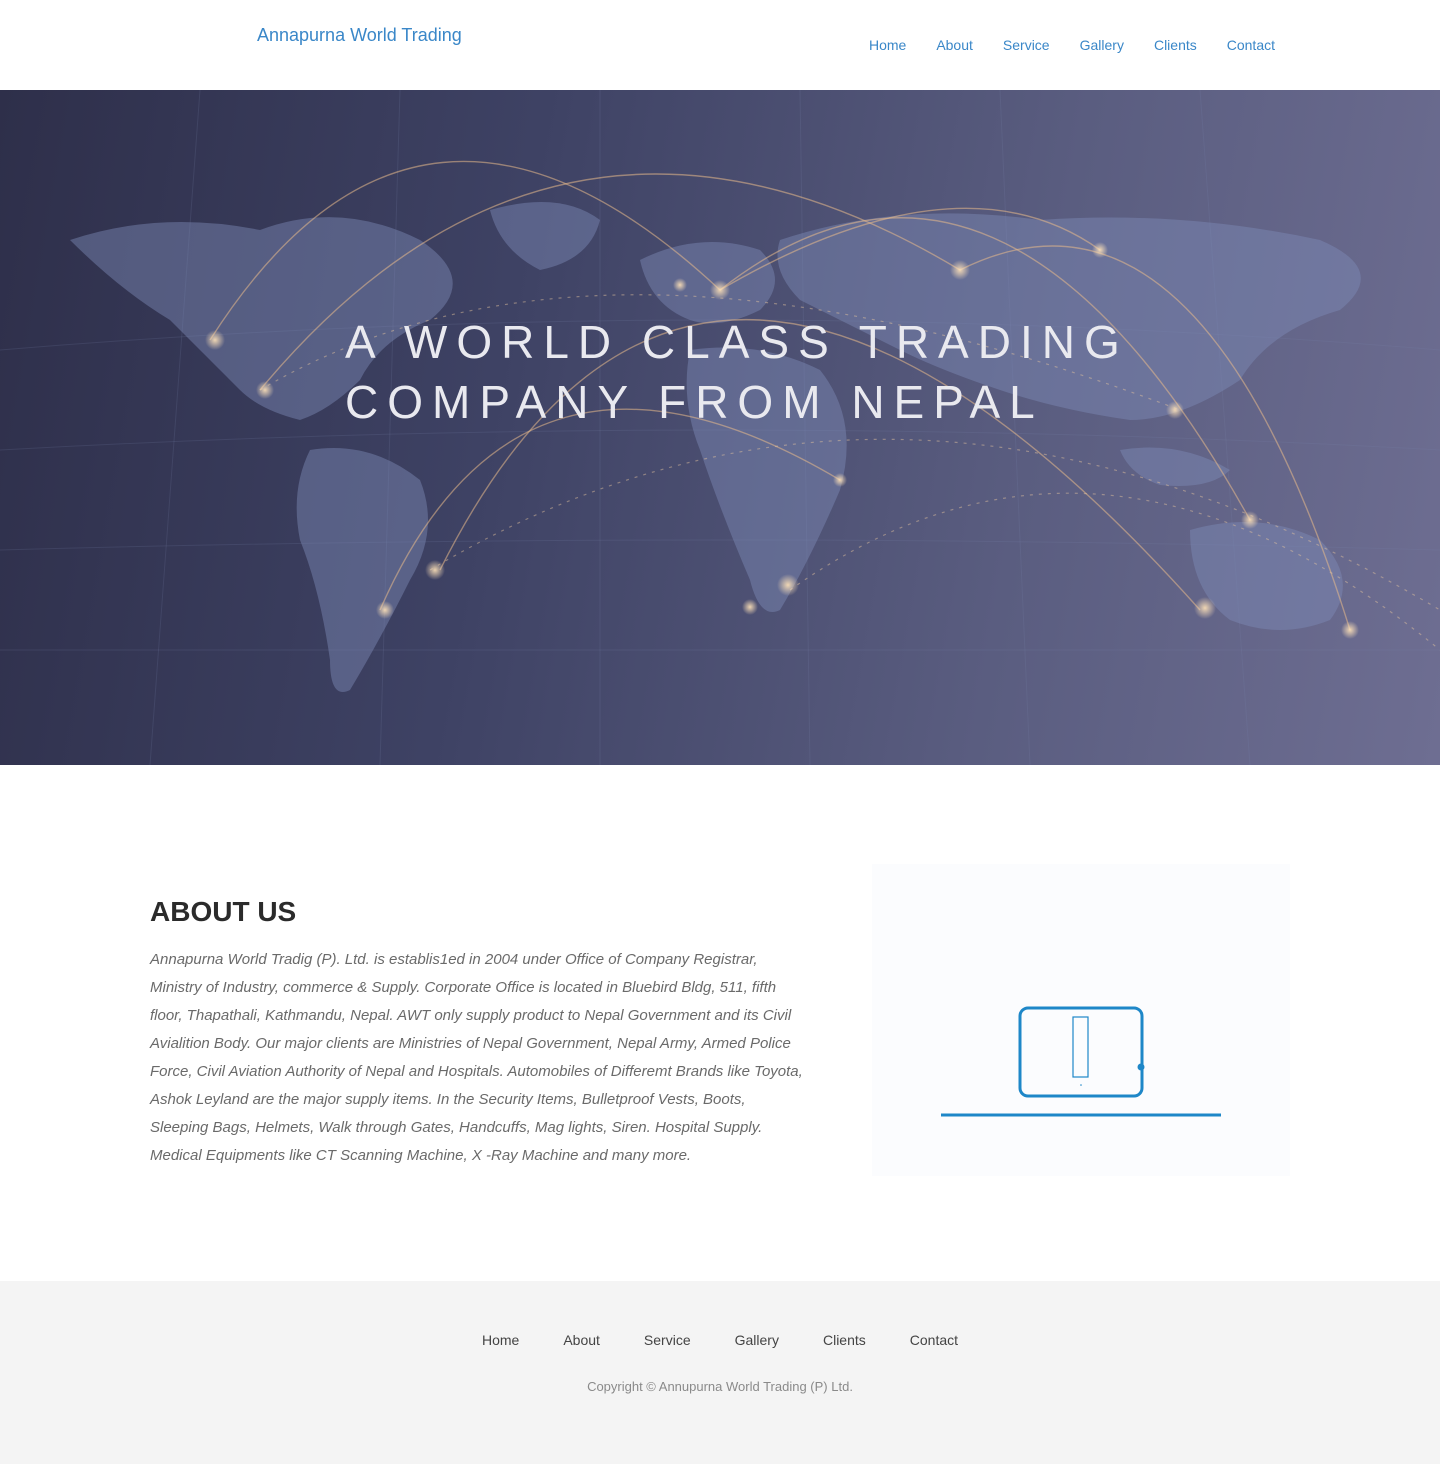 The image size is (1440, 1464). Describe the element at coordinates (887, 45) in the screenshot. I see `nav-home: Home` at that location.